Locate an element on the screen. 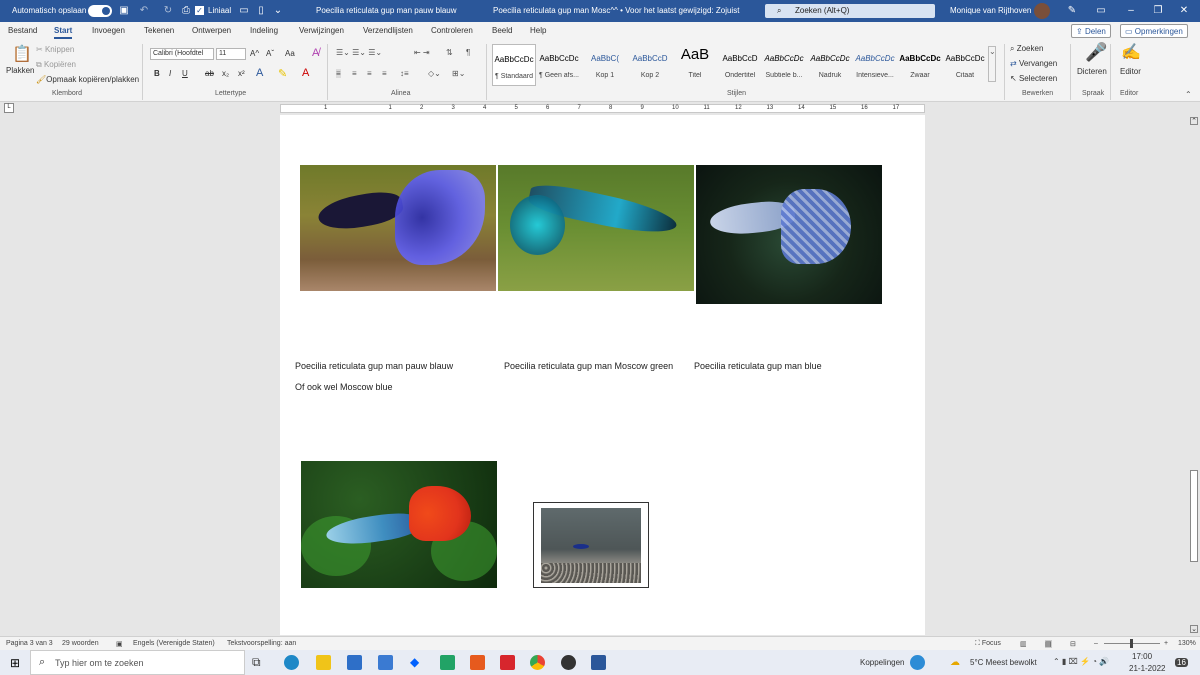 Image resolution: width=1200 pixels, height=675 pixels. language-status: Engels (Verenigde Staten) is located at coordinates (174, 643).